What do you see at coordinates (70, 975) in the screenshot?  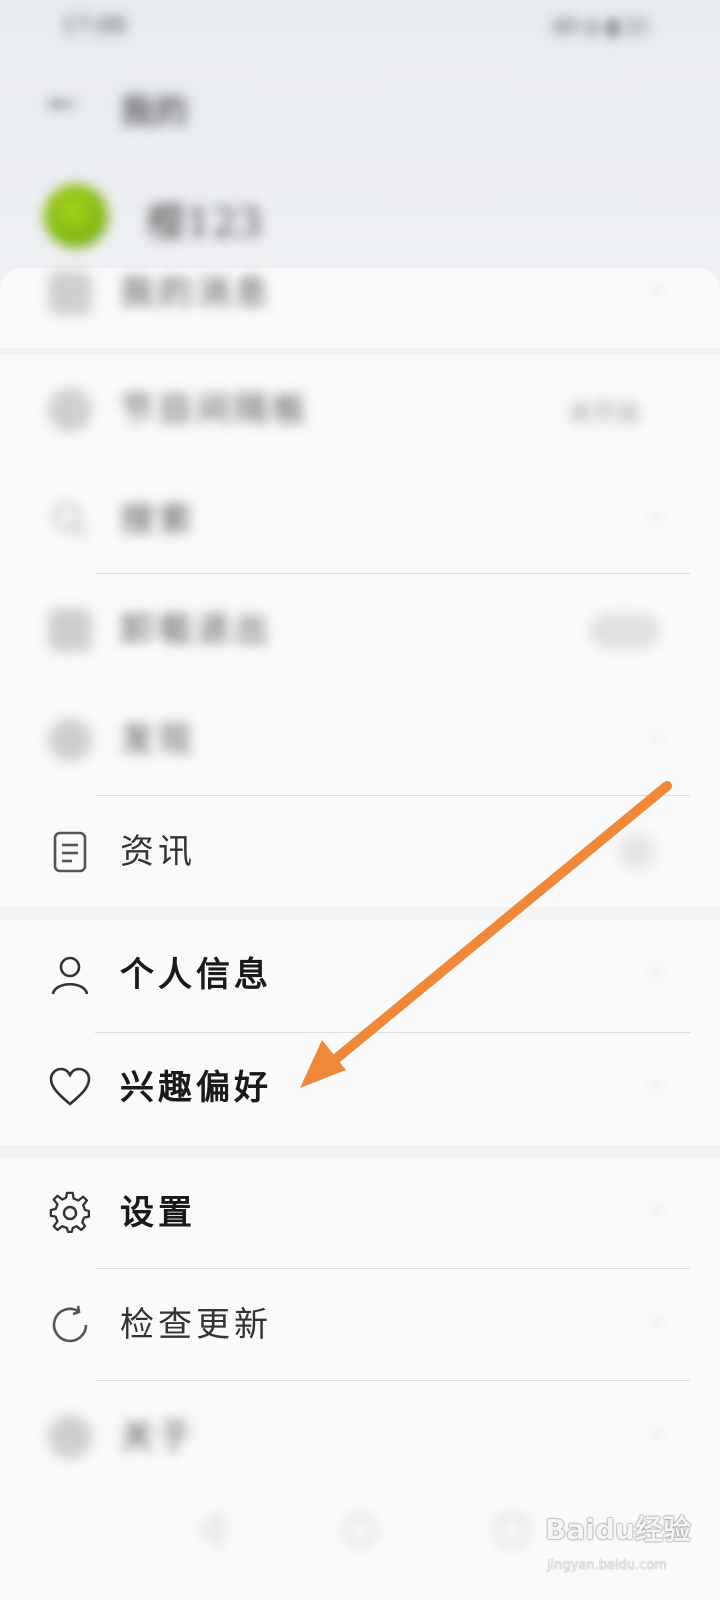 I see `person-icon` at bounding box center [70, 975].